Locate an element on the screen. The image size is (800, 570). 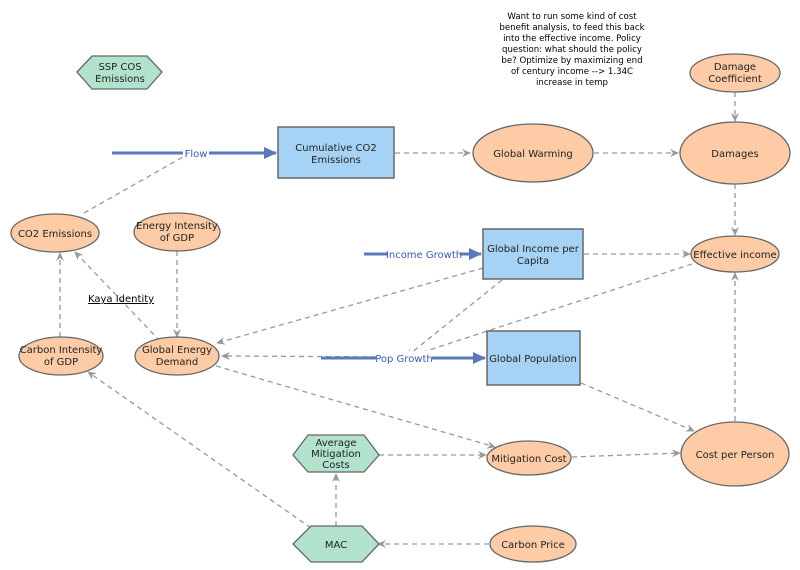
converter-average-mitigation-costs: Average Mitigation Costs is located at coordinates (336, 453).